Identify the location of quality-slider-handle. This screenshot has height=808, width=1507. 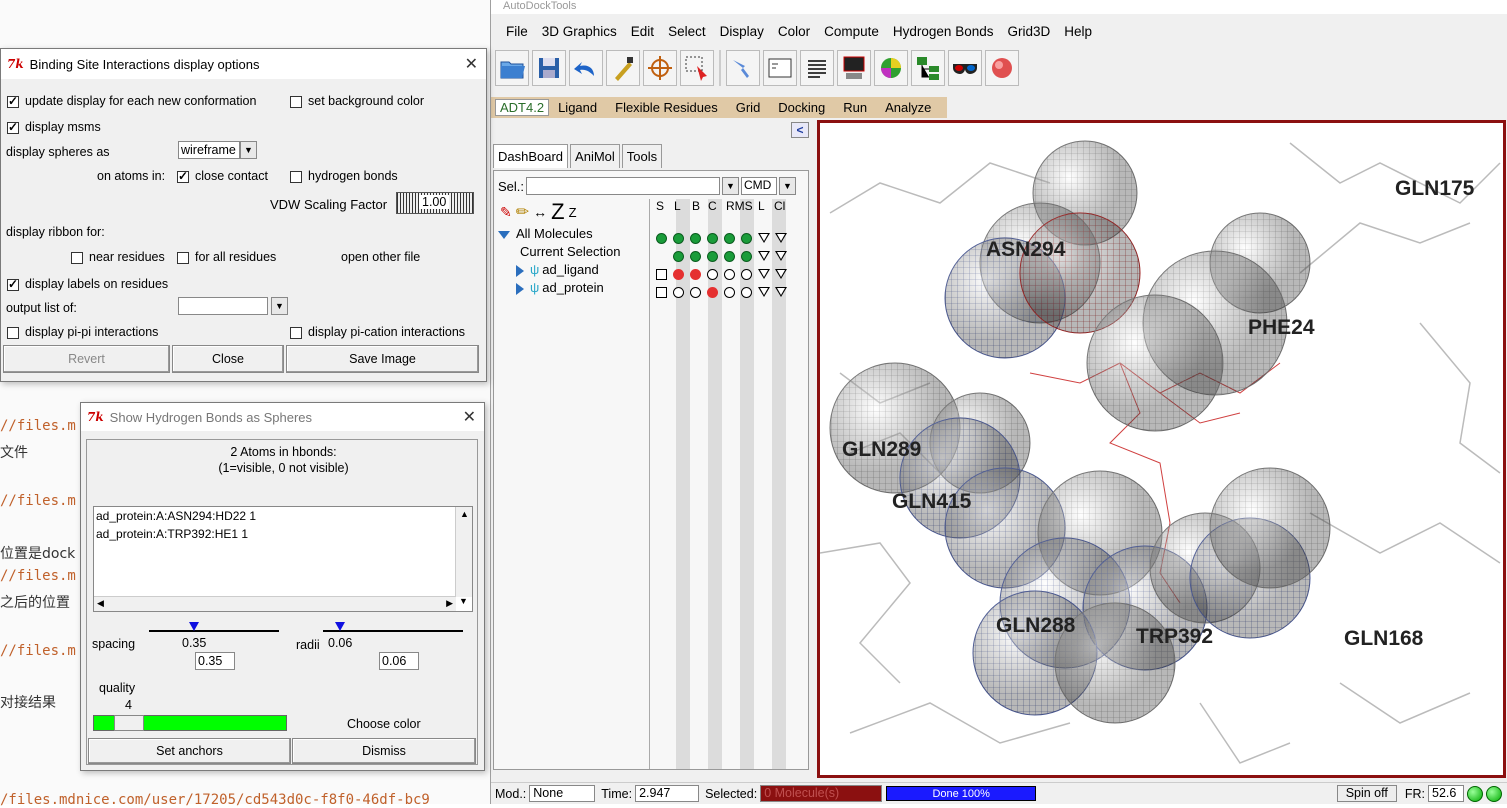
(129, 723).